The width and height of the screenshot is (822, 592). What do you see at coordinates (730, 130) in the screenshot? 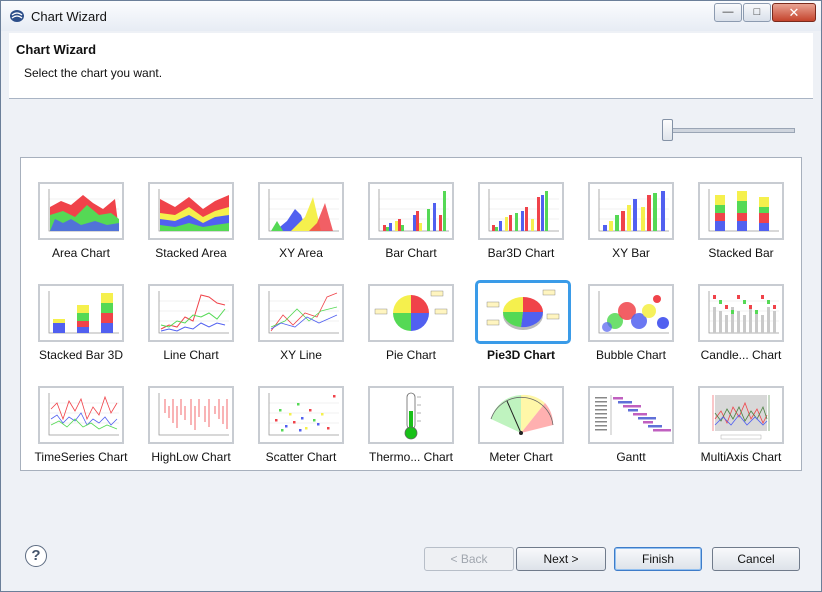
I see `thumbnail-size-slider-track` at bounding box center [730, 130].